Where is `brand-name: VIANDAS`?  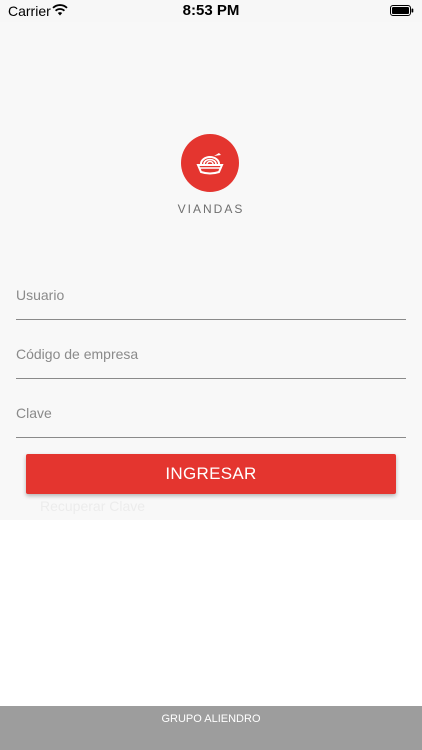 brand-name: VIANDAS is located at coordinates (211, 209).